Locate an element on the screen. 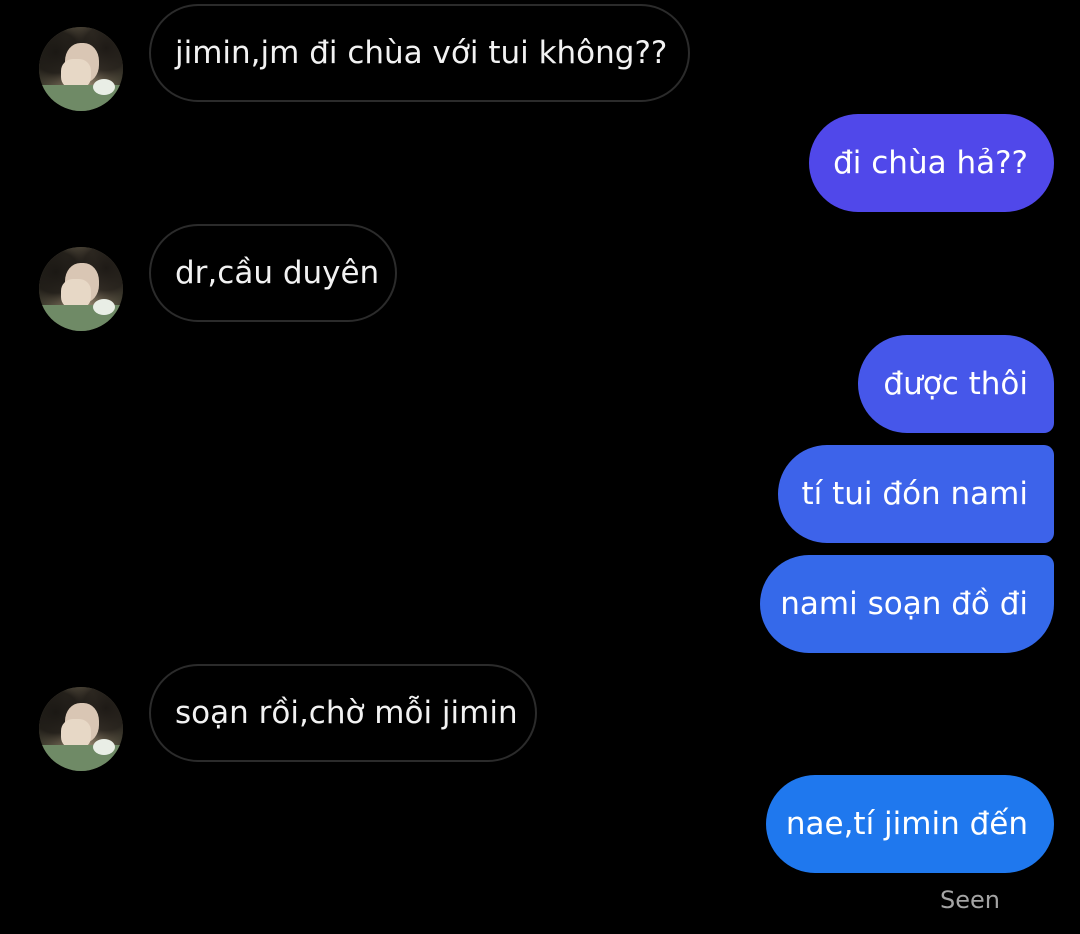 This screenshot has height=934, width=1080. message-text: dr,cầu duyên is located at coordinates (277, 272).